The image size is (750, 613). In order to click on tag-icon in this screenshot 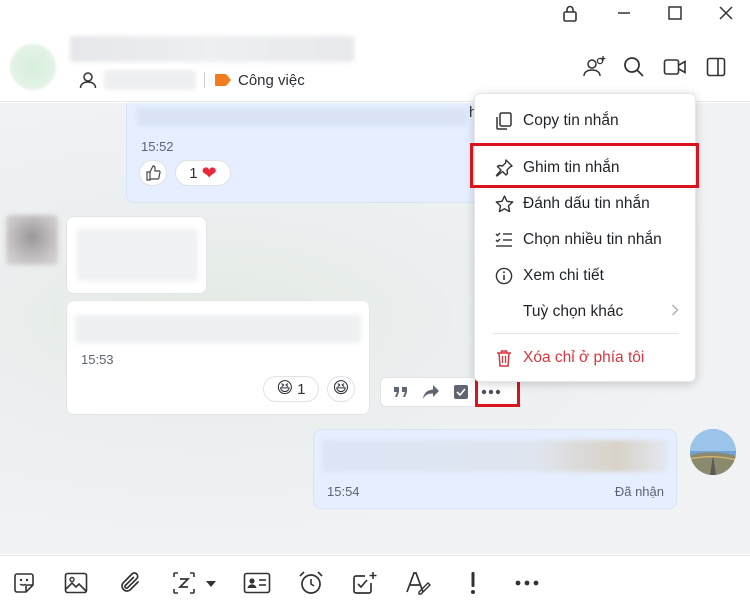, I will do `click(223, 80)`.